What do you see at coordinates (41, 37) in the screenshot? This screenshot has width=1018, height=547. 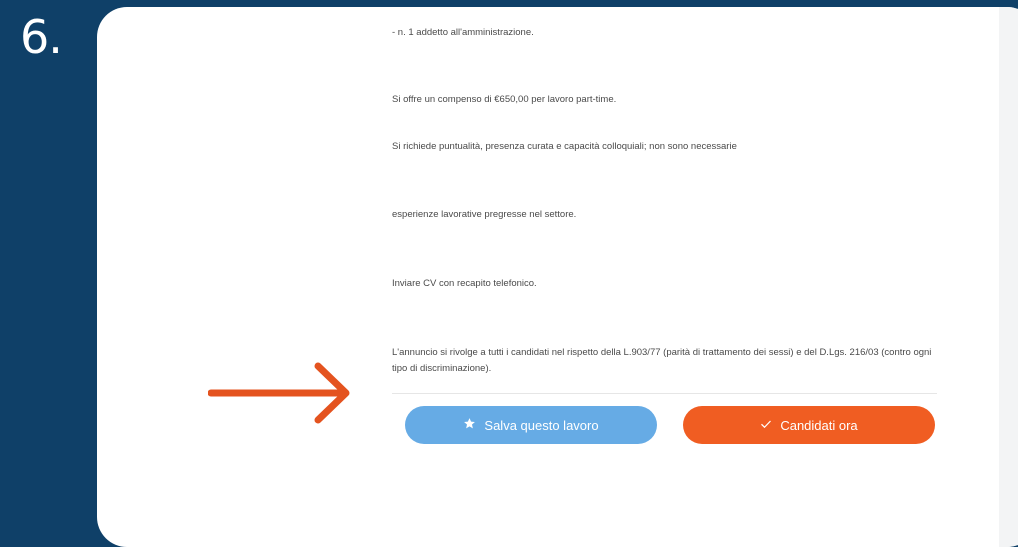 I see `step-number: 6.` at bounding box center [41, 37].